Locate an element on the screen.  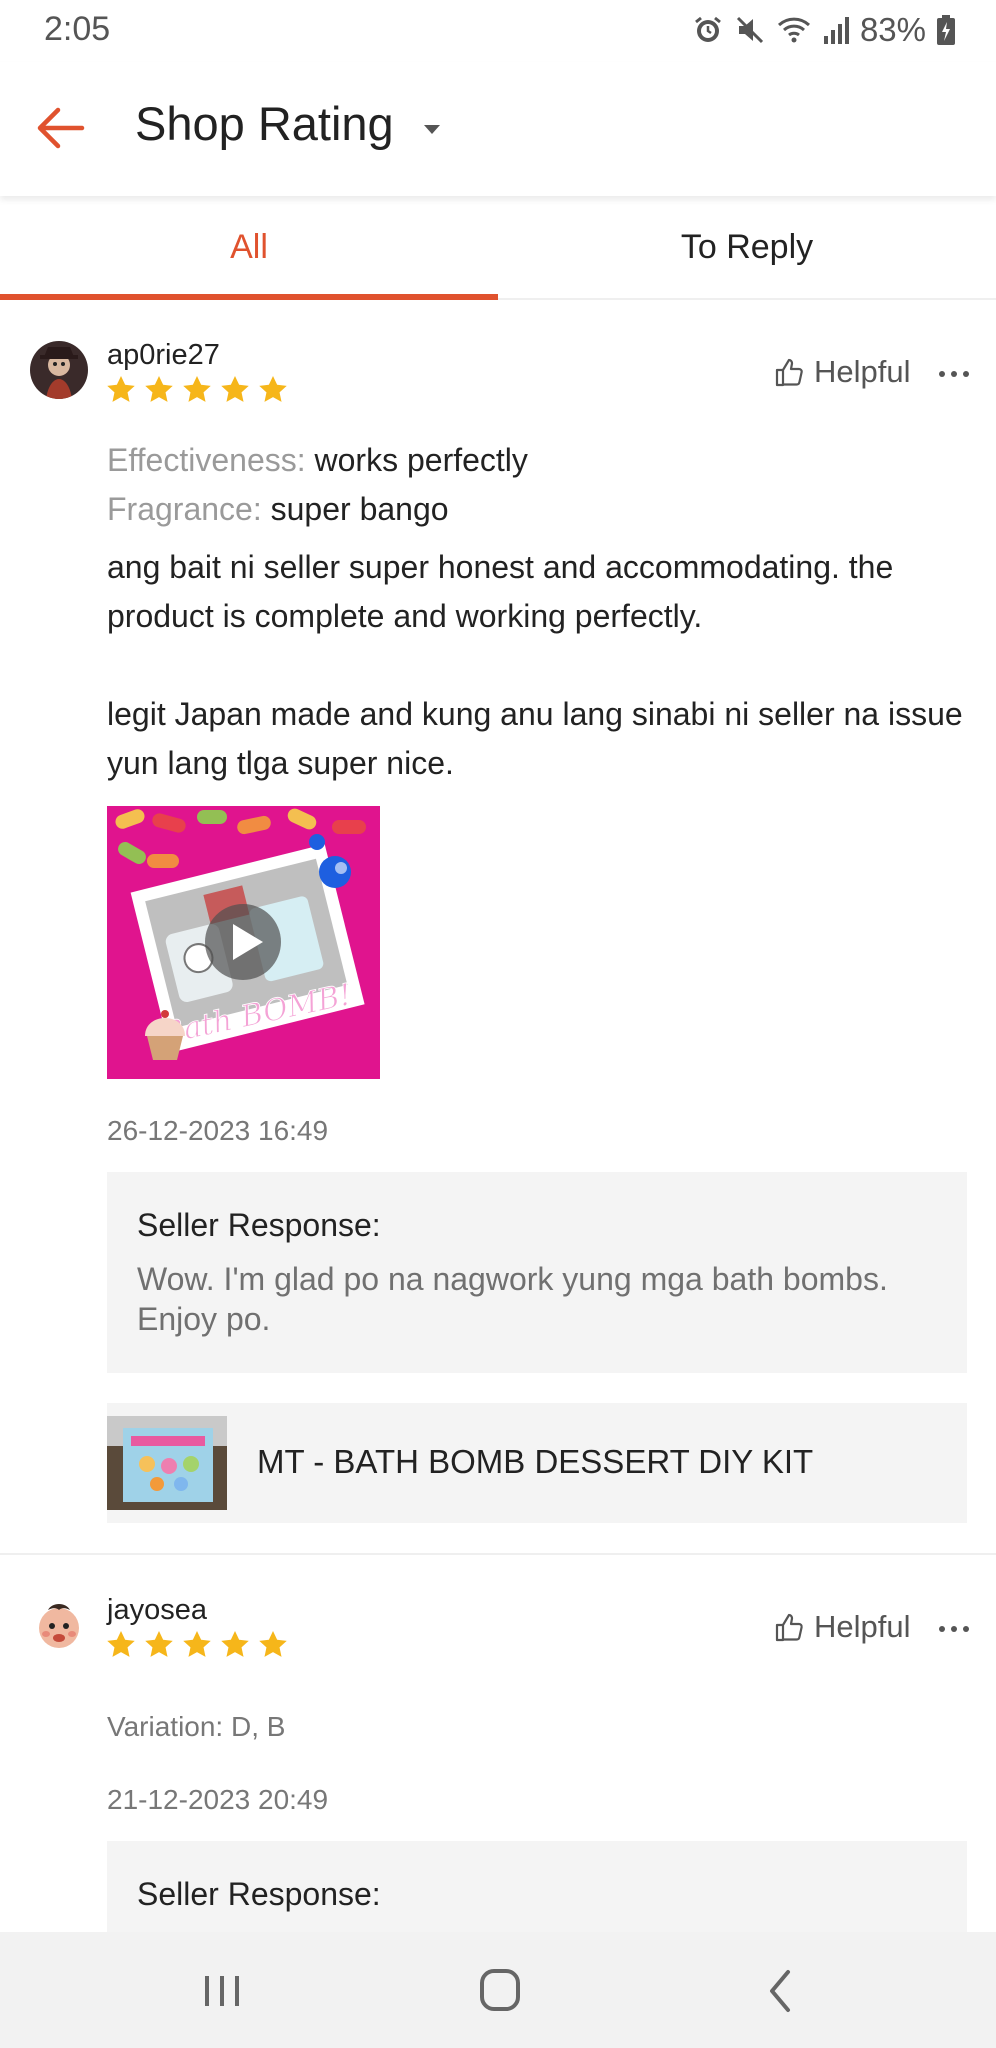
back-icon is located at coordinates (780, 1991).